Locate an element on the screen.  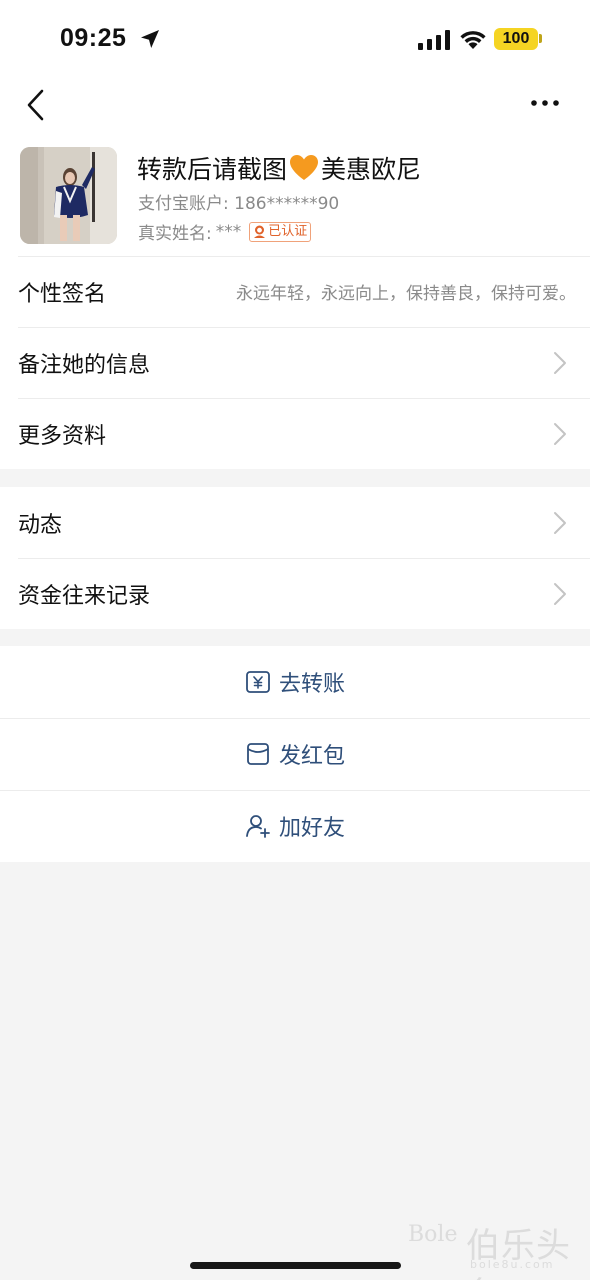
signature-row: 个性签名 永远年轻，永远向上，保持善良，保持可爱。 is located at coordinates (295, 291).